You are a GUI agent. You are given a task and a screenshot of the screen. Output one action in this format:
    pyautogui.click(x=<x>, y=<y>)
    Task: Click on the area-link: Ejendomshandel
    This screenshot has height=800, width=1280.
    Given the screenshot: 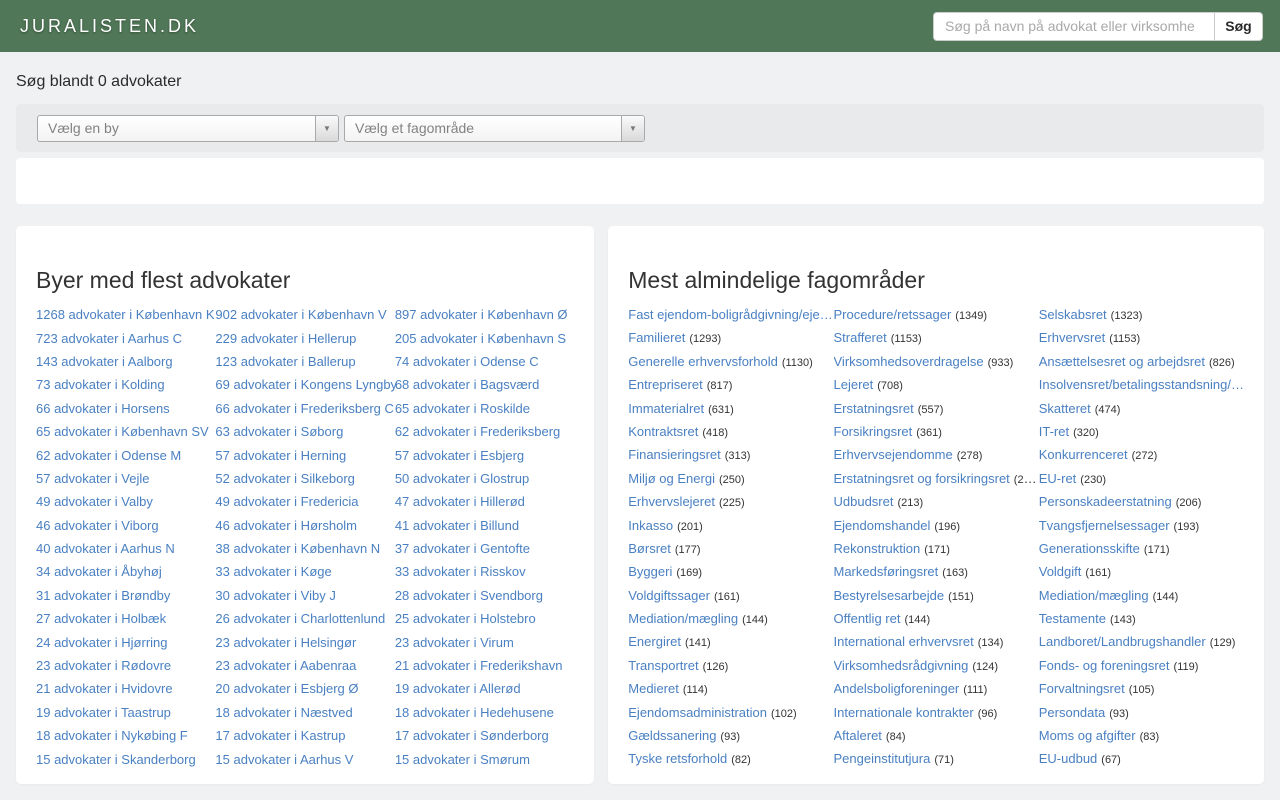 What is the action you would take?
    pyautogui.click(x=882, y=525)
    